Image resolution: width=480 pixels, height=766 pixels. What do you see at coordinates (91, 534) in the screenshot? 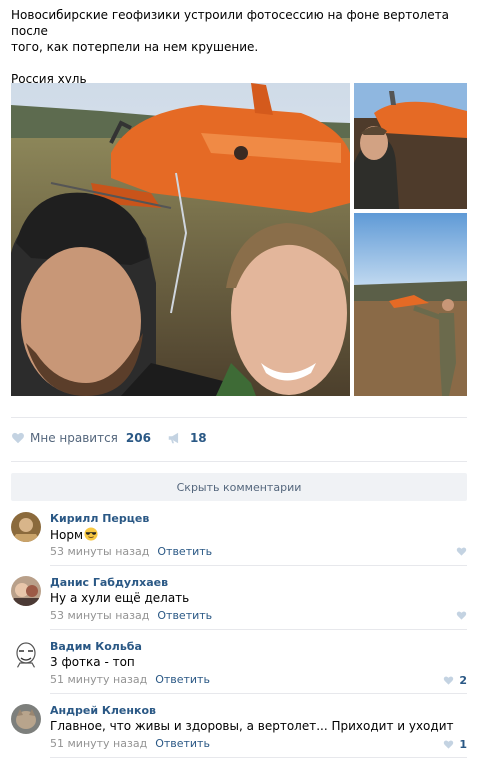
I see `sunglasses-emoji-icon` at bounding box center [91, 534].